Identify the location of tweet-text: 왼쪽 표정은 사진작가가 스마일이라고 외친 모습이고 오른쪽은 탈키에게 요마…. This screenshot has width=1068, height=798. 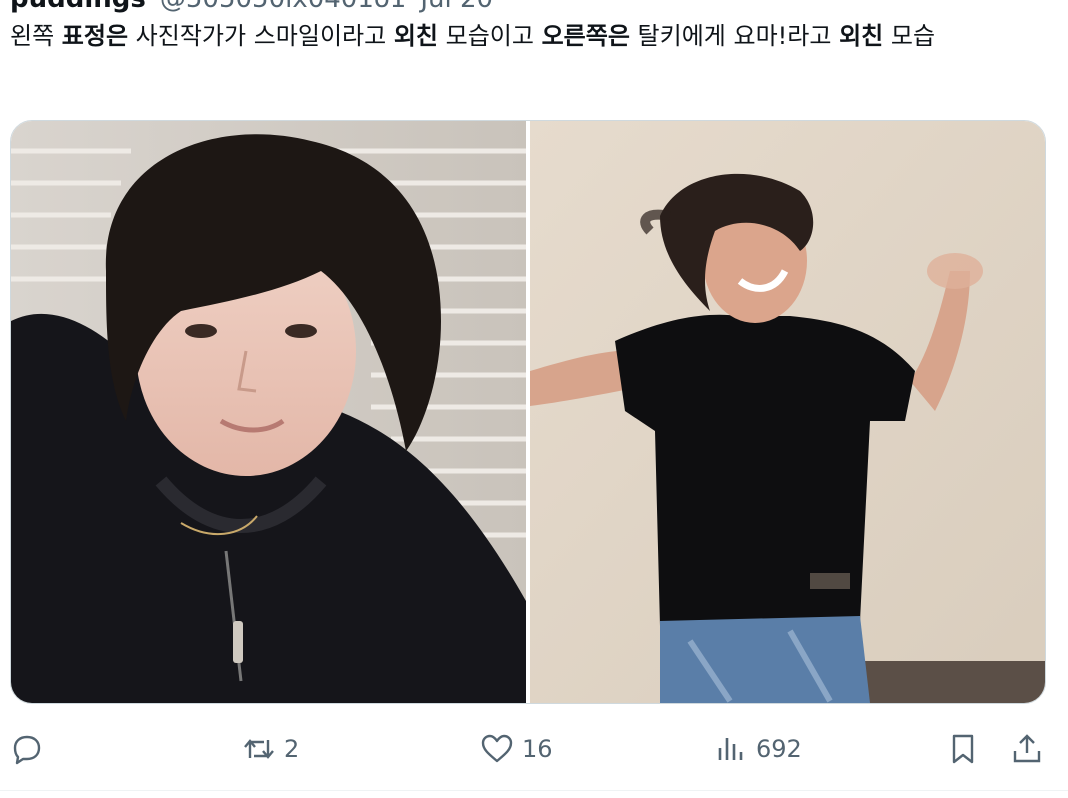
(520, 36).